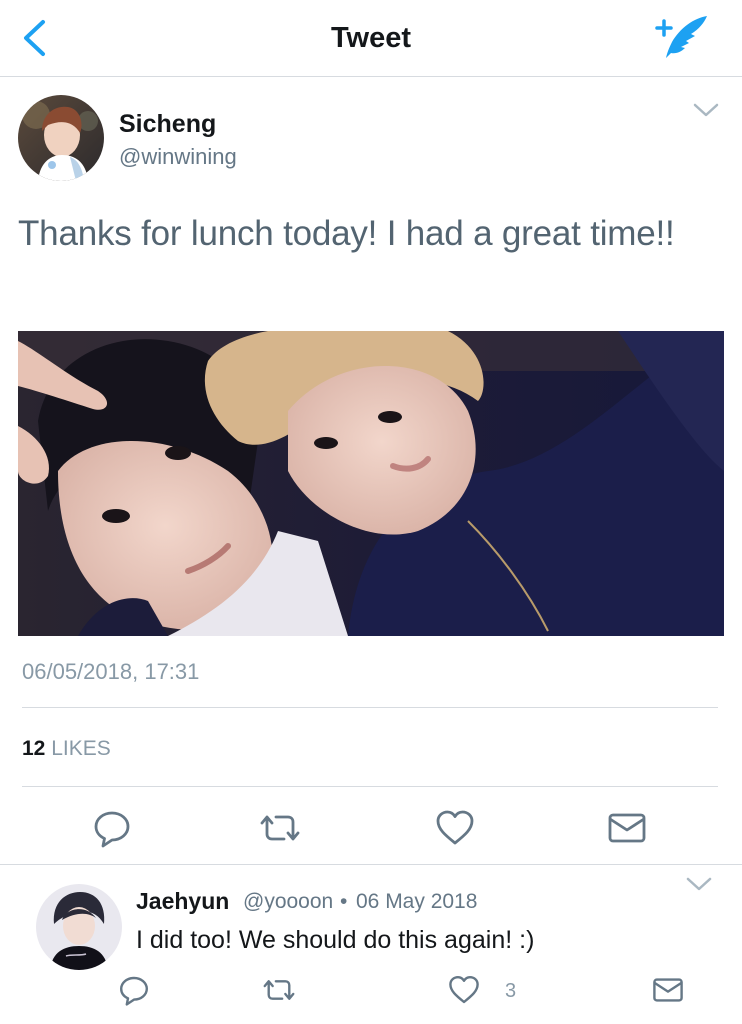 This screenshot has height=1024, width=742. I want to click on reply-like-count: 3, so click(511, 991).